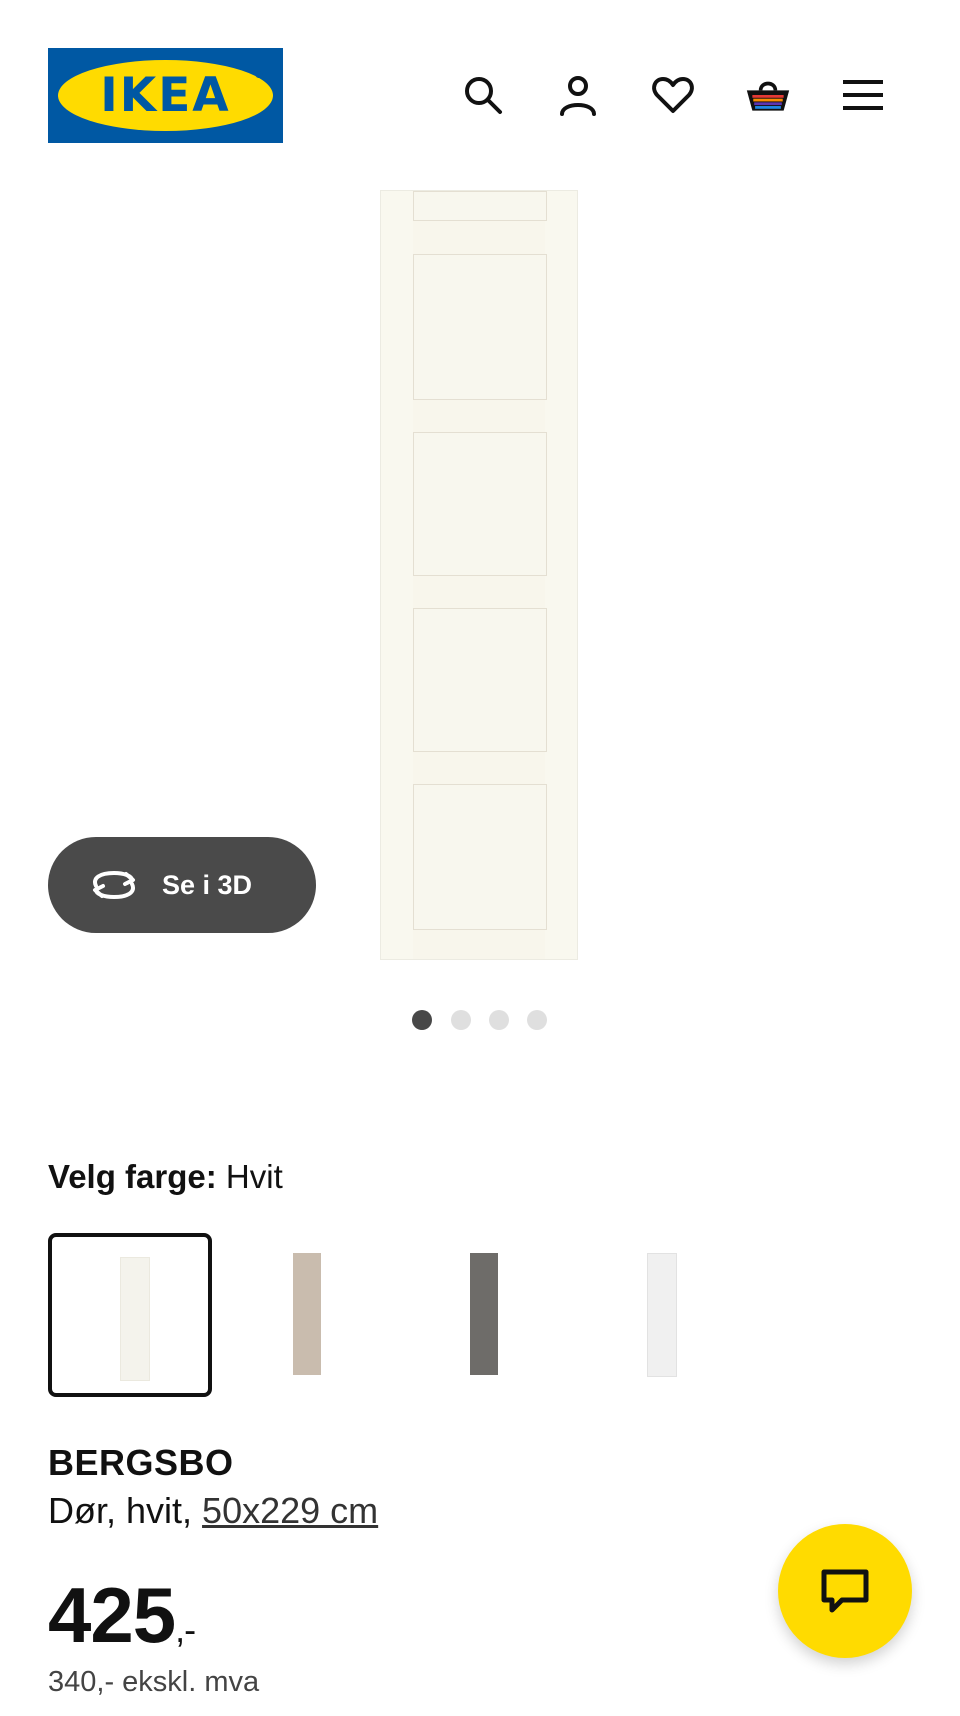 The height and width of the screenshot is (1716, 960). What do you see at coordinates (254, 1176) in the screenshot?
I see `color-label-value: Hvit` at bounding box center [254, 1176].